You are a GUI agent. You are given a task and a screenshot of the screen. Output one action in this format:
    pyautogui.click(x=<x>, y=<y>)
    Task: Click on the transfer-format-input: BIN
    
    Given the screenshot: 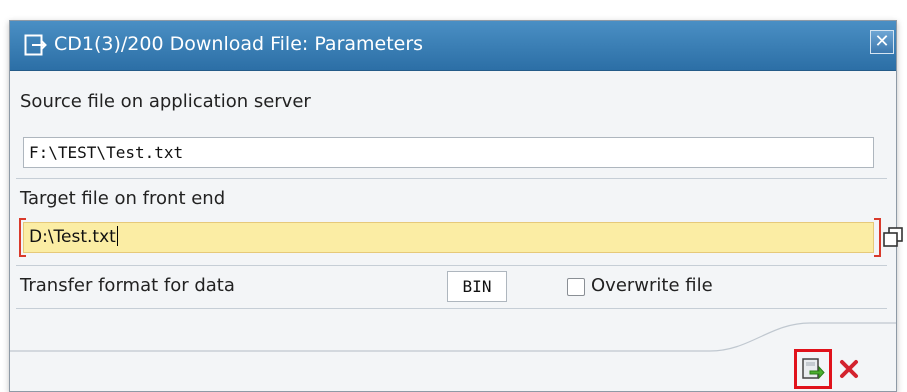 What is the action you would take?
    pyautogui.click(x=477, y=286)
    